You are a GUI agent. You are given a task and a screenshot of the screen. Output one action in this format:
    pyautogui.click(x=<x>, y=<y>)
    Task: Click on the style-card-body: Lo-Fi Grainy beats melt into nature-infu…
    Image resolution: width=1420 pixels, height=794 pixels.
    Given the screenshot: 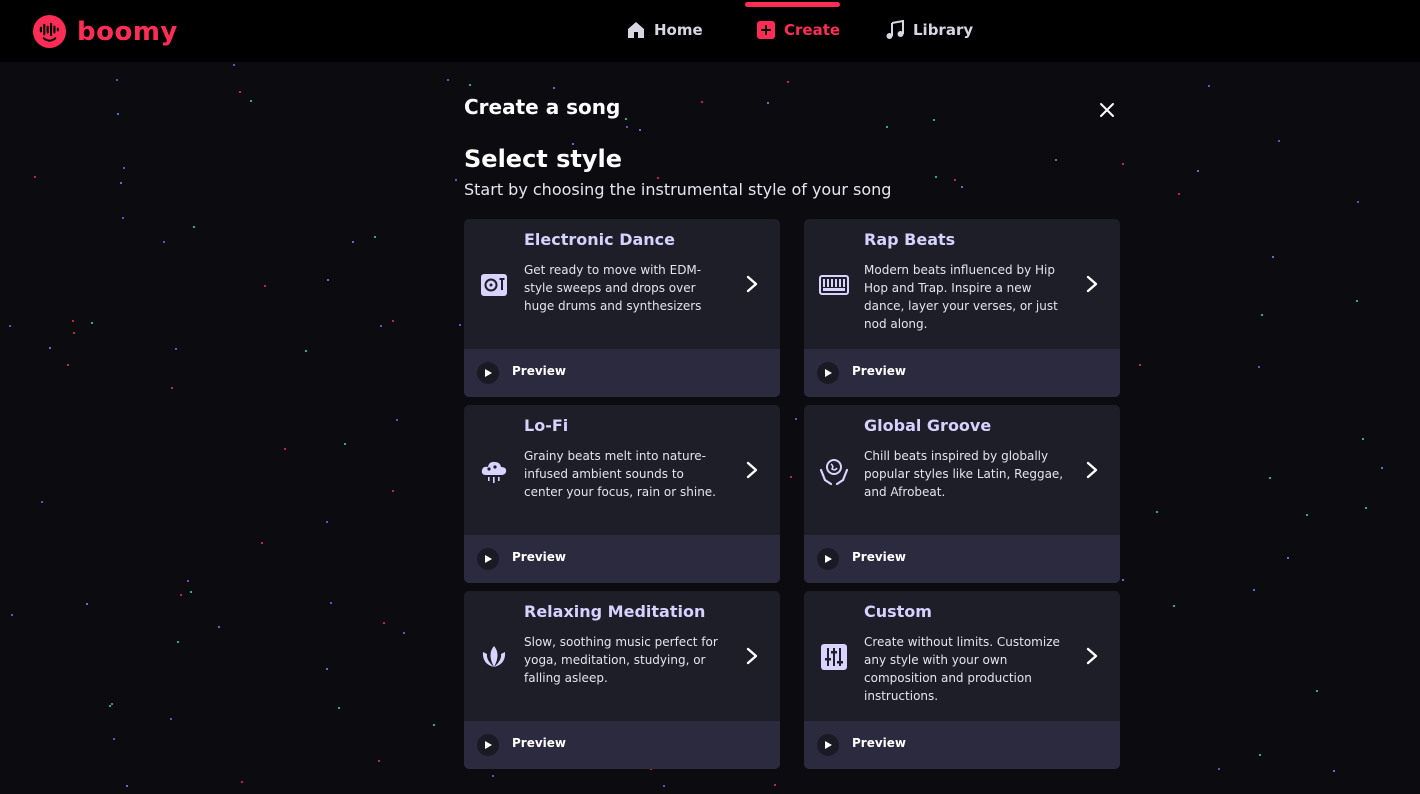 What is the action you would take?
    pyautogui.click(x=622, y=470)
    